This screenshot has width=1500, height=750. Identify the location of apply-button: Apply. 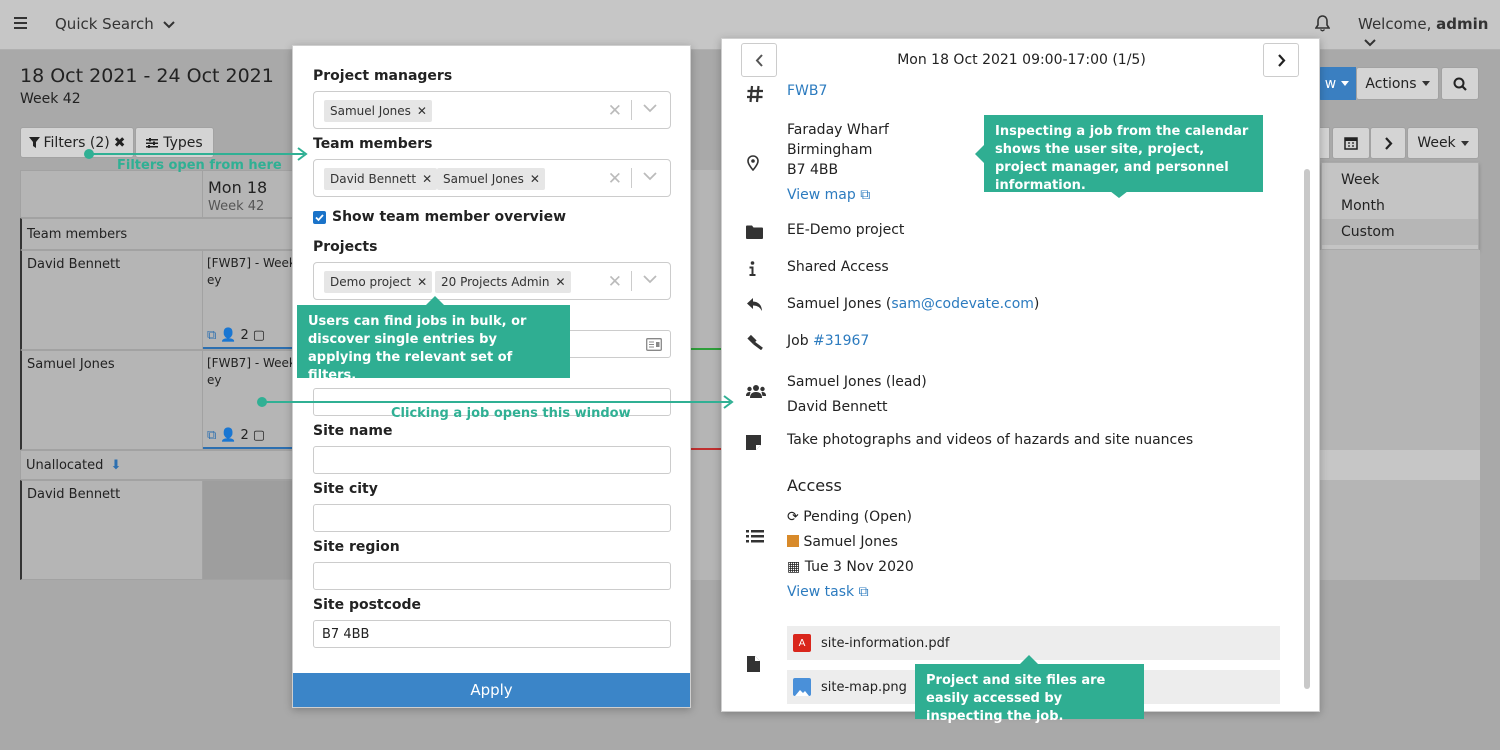
(491, 690).